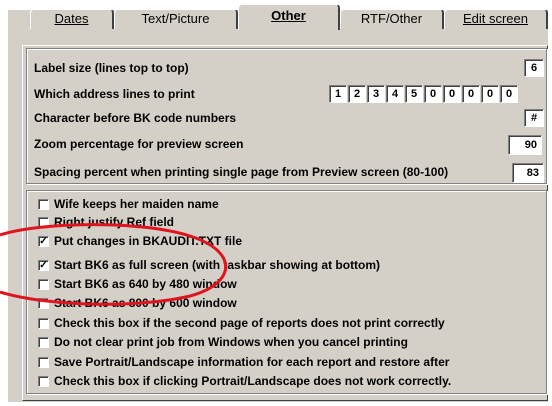 Image resolution: width=552 pixels, height=406 pixels. What do you see at coordinates (414, 94) in the screenshot?
I see `address-line-field: 5` at bounding box center [414, 94].